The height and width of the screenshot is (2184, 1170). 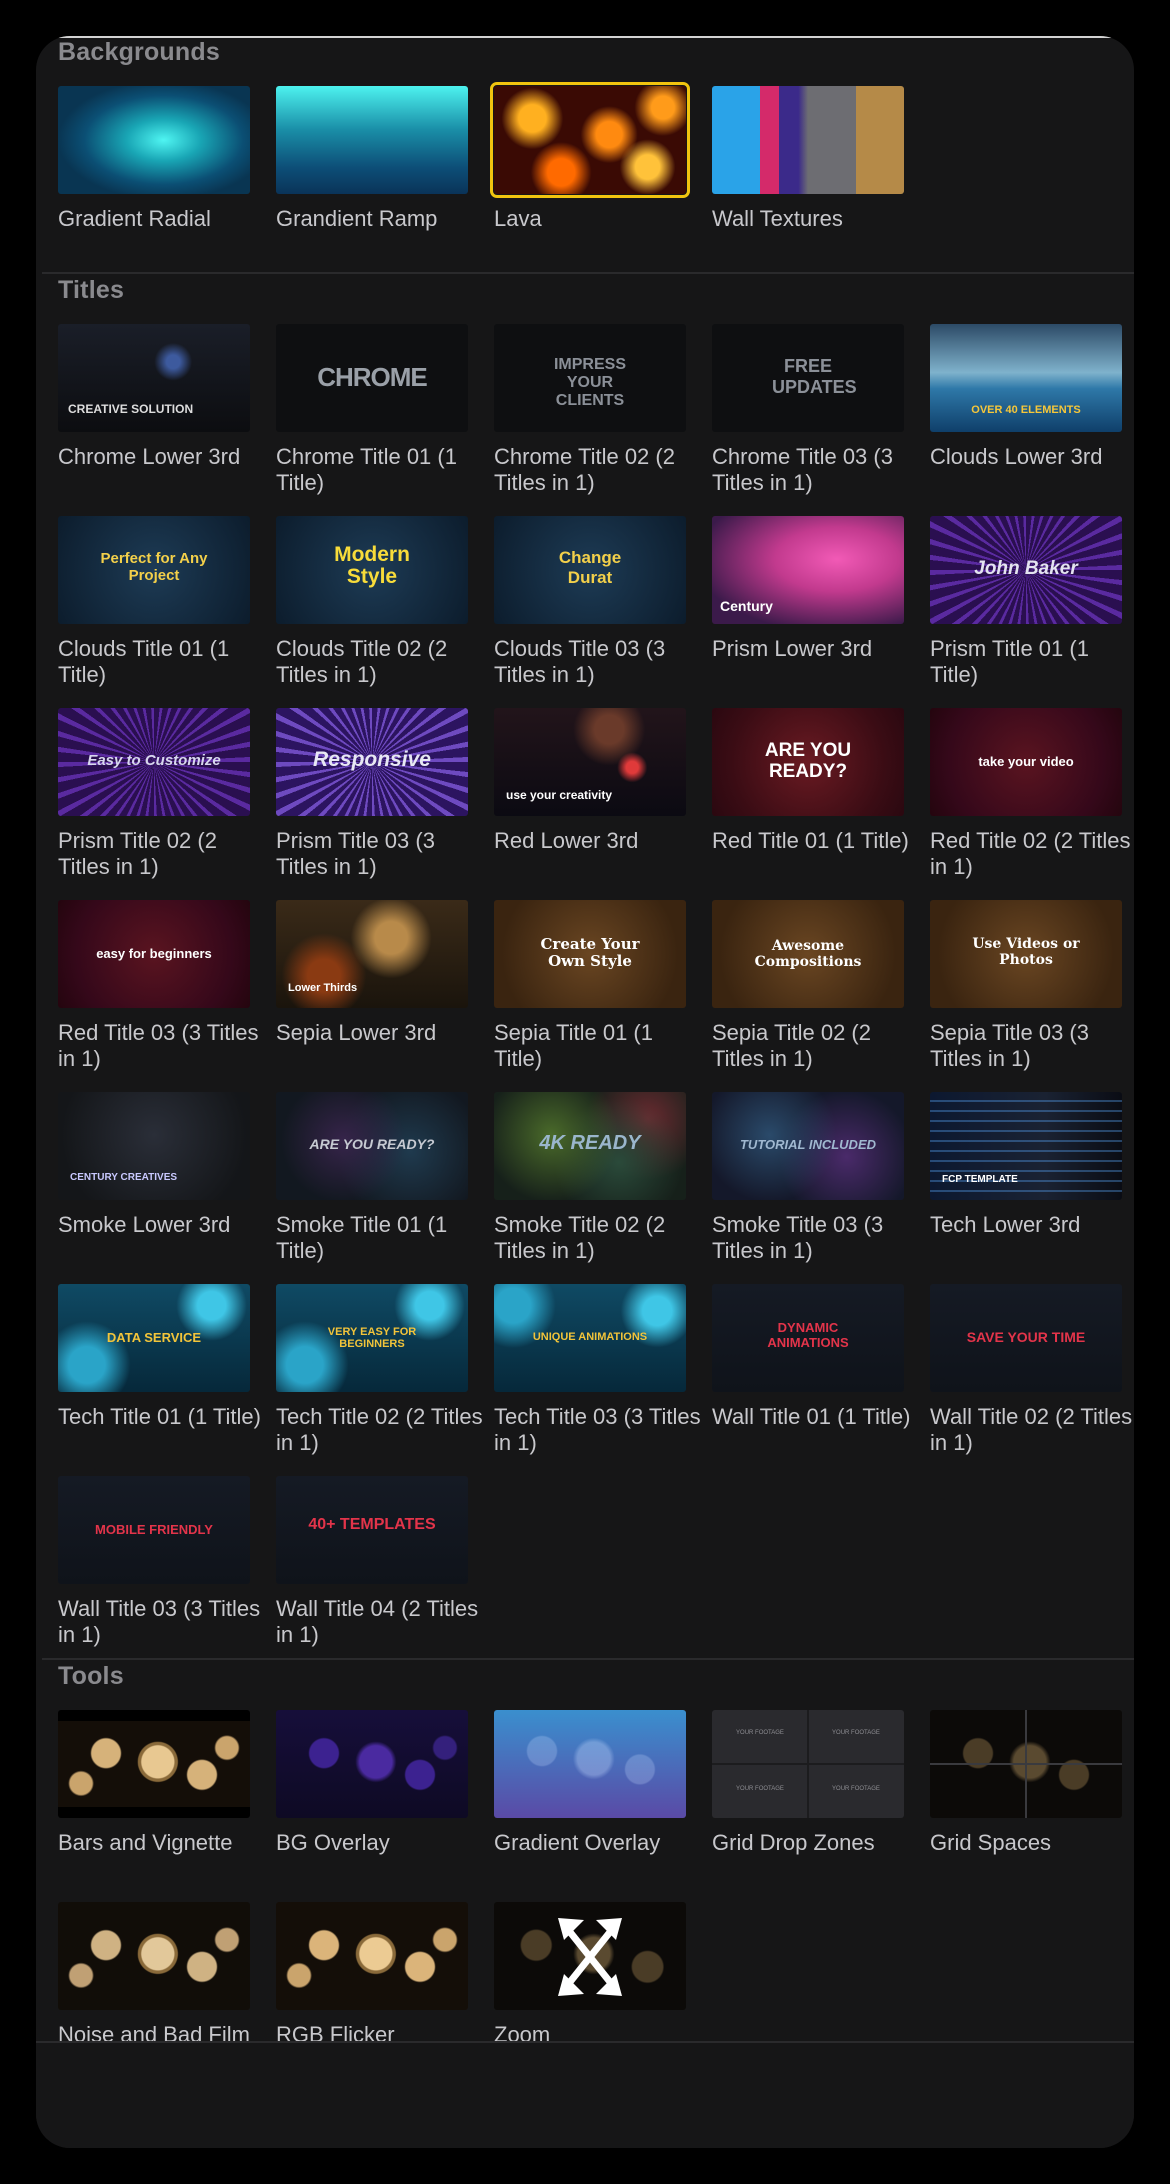 I want to click on thumbnail-prism-title-02: Easy to Customize, so click(x=154, y=762).